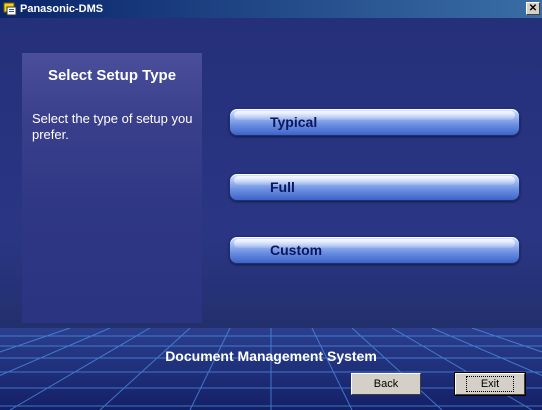 Image resolution: width=542 pixels, height=410 pixels. I want to click on full-button: Full, so click(374, 187).